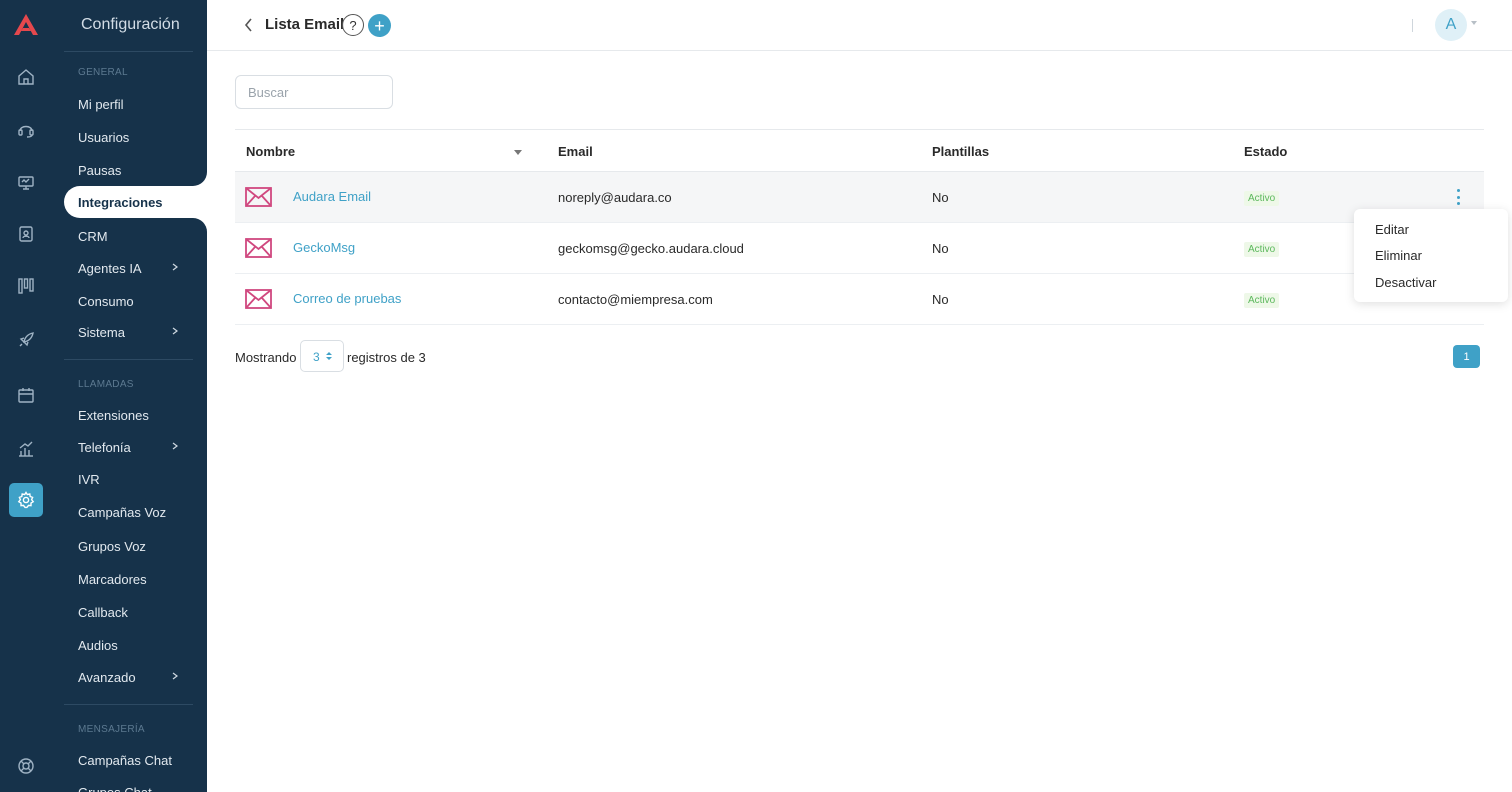 The width and height of the screenshot is (1512, 792). I want to click on rocket-icon, so click(26, 340).